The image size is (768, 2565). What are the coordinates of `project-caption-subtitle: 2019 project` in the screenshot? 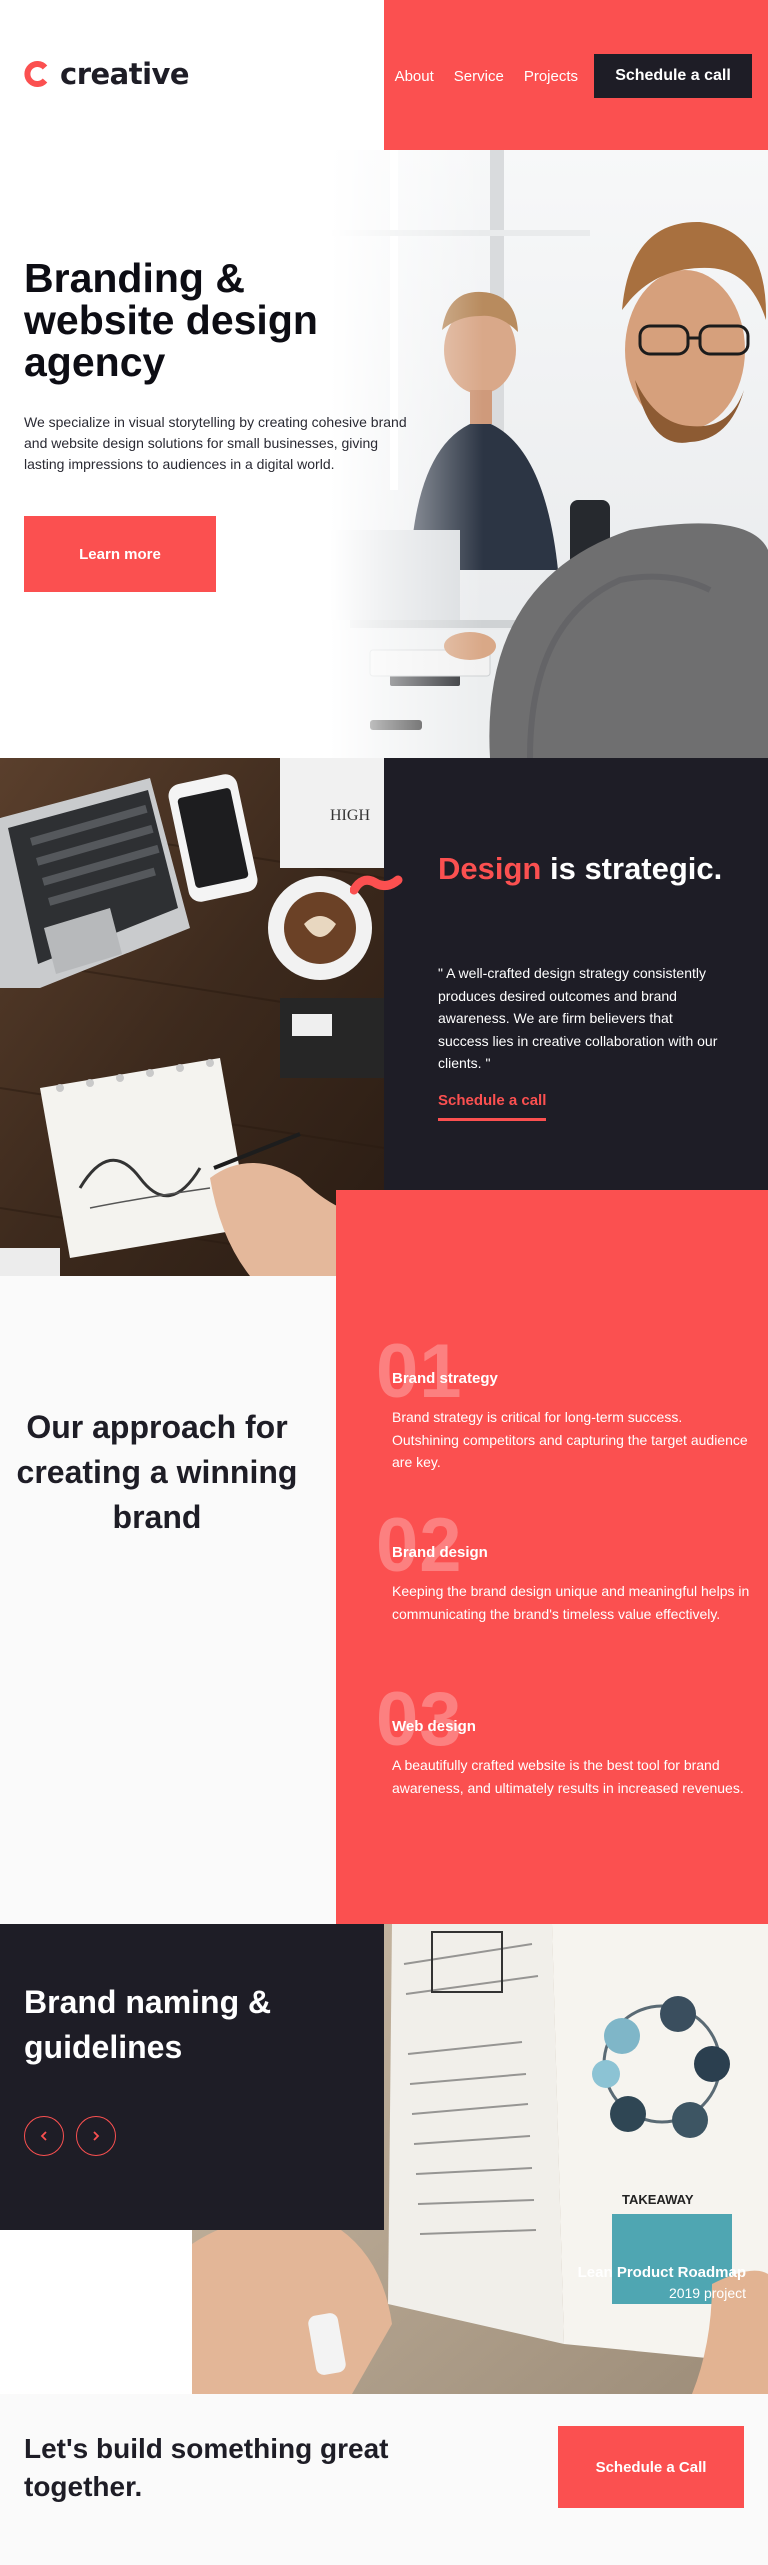 It's located at (707, 2293).